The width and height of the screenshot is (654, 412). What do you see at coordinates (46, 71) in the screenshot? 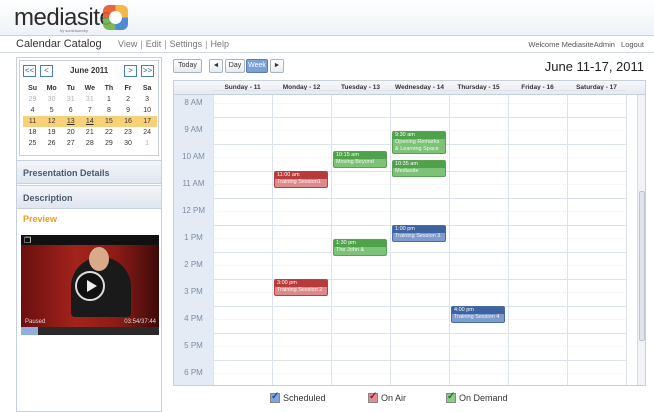
I see `prev-month-button: <` at bounding box center [46, 71].